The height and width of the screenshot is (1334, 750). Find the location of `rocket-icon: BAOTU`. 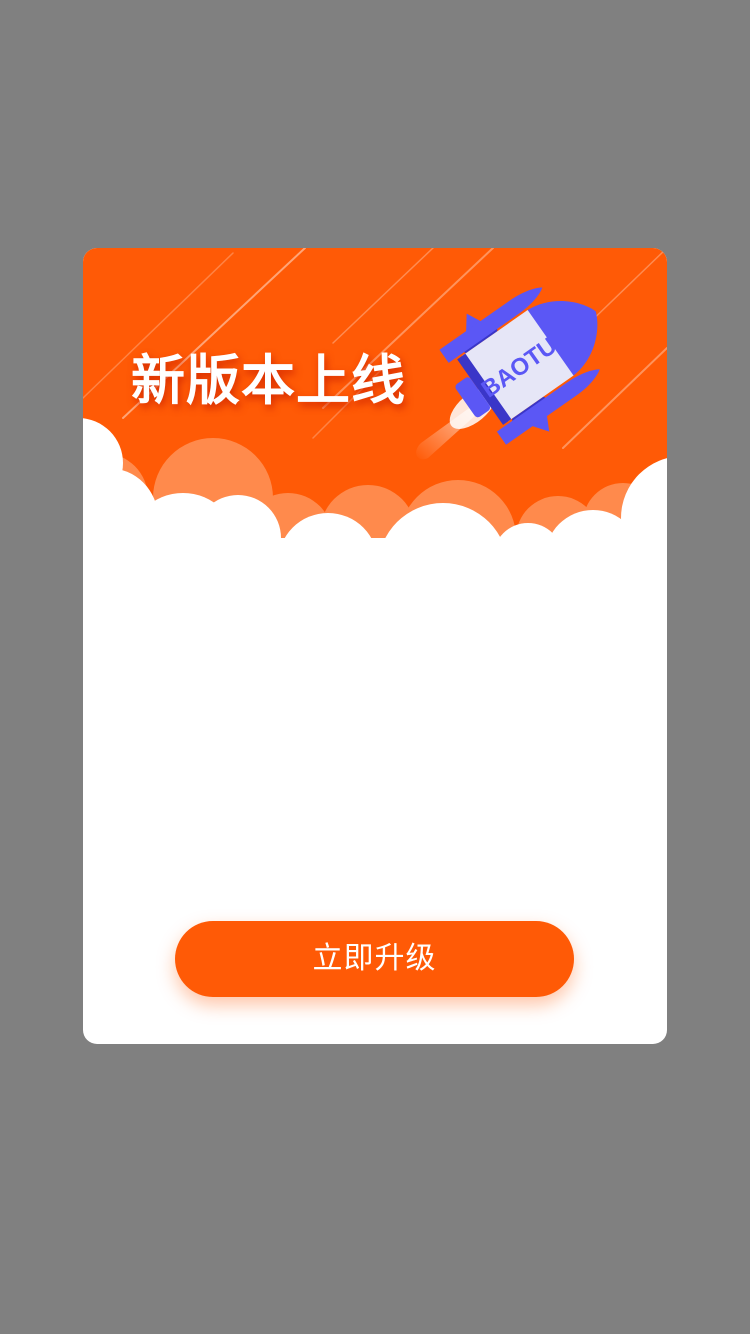

rocket-icon: BAOTU is located at coordinates (518, 368).